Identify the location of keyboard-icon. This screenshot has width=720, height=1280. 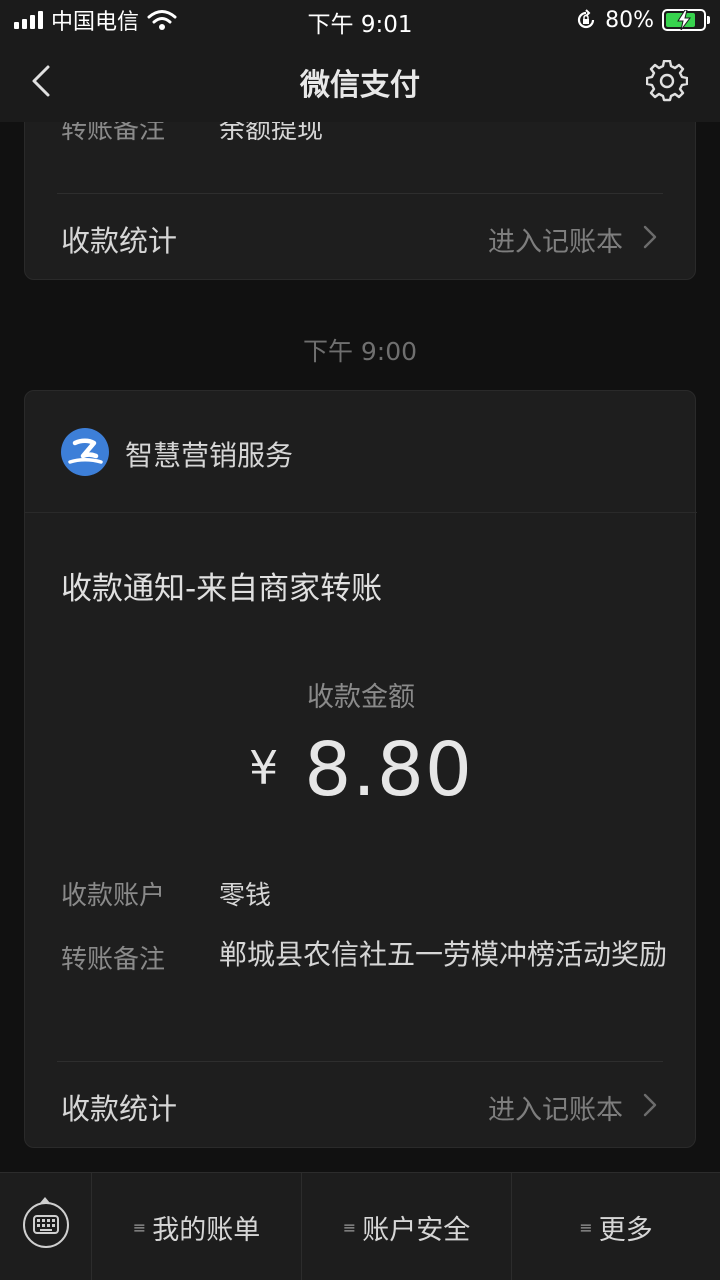
(46, 1225).